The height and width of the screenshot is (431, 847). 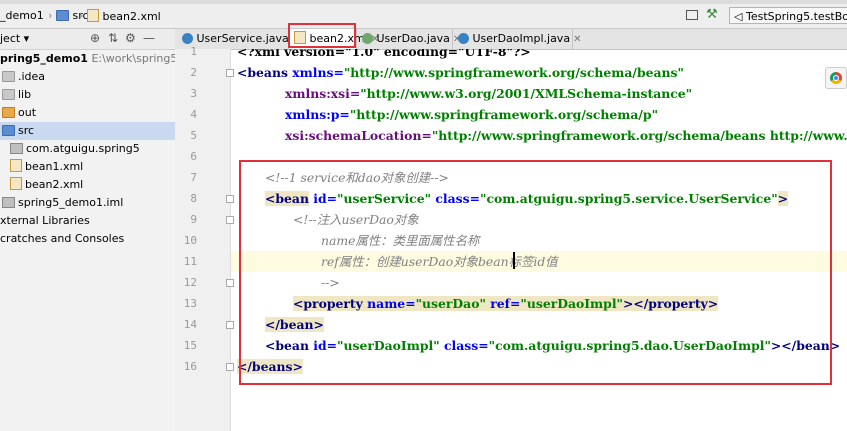 I want to click on tree-item-bean1-xml: bean1.xml, so click(x=46, y=167).